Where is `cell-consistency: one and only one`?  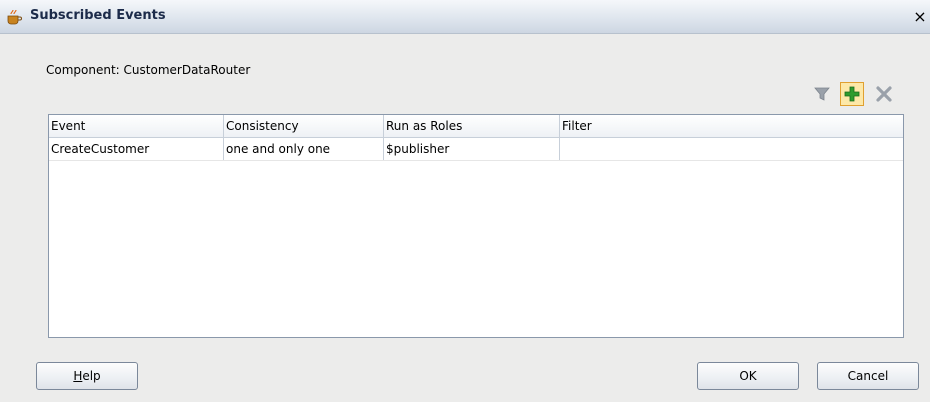 cell-consistency: one and only one is located at coordinates (304, 149).